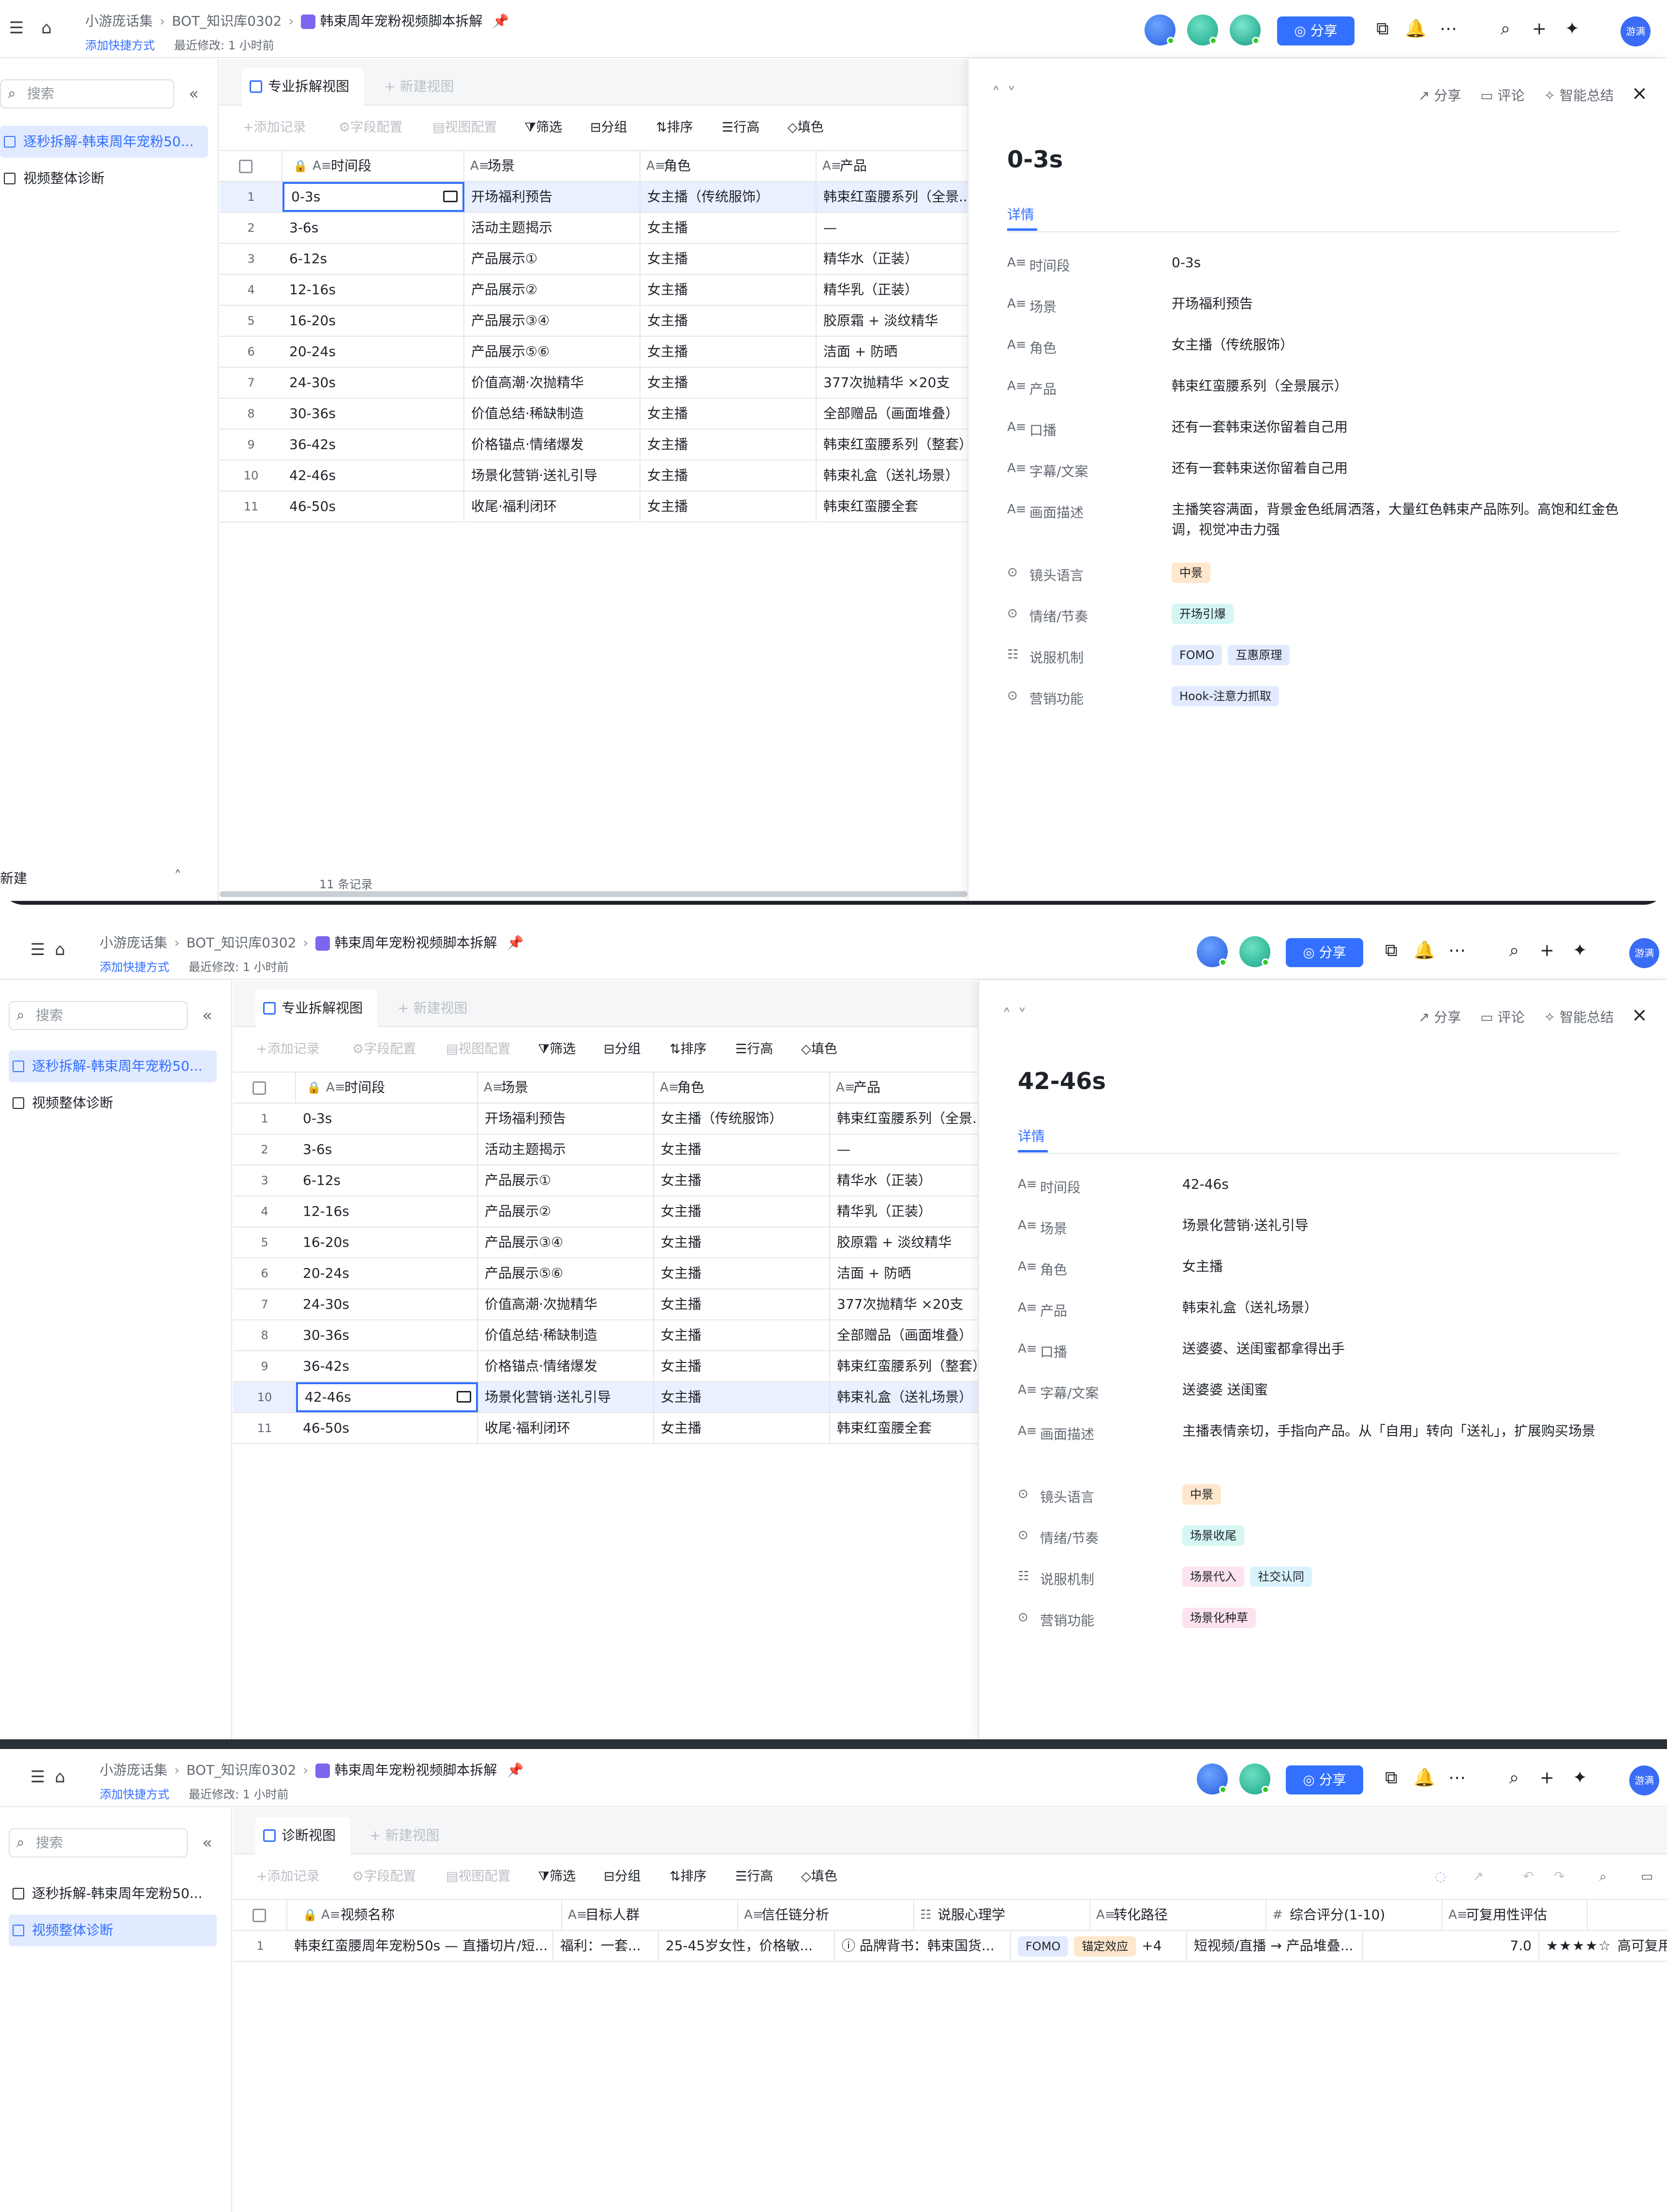 The width and height of the screenshot is (1667, 2212). What do you see at coordinates (593, 894) in the screenshot?
I see `horizontal-scrollbar` at bounding box center [593, 894].